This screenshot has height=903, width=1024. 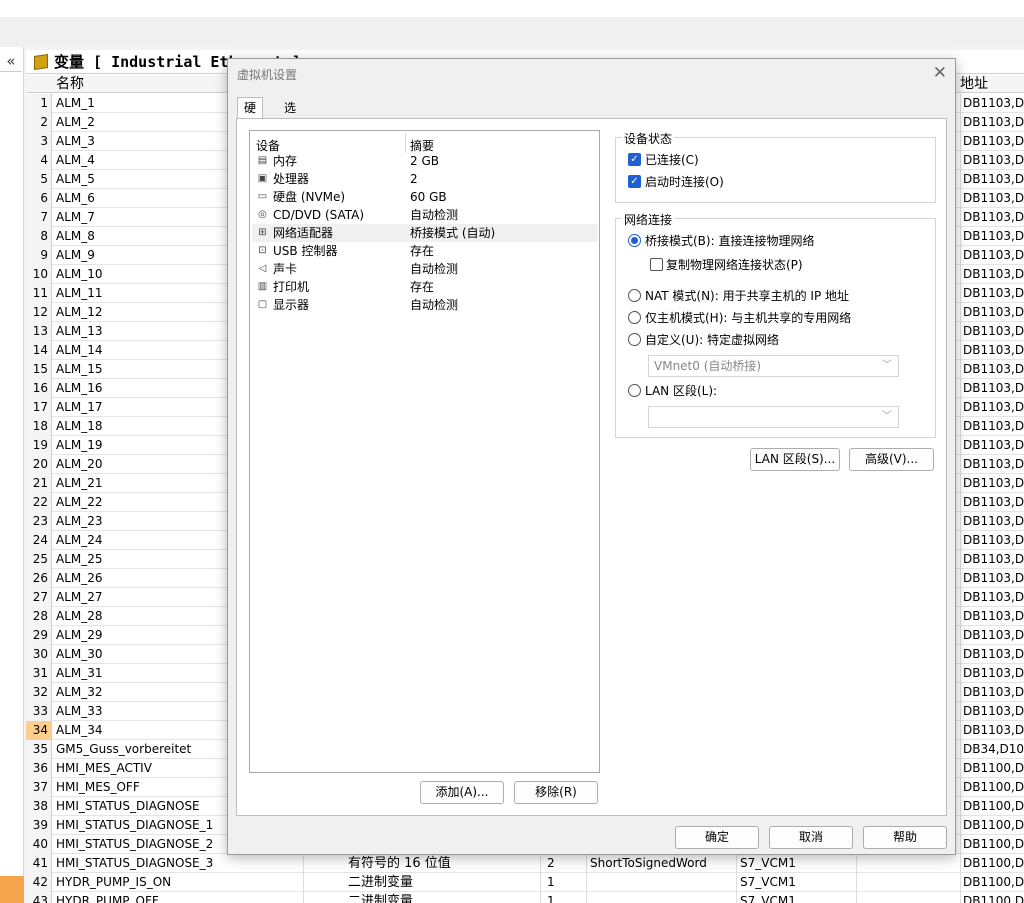 I want to click on tag-name-cell: ALM_5, so click(x=75, y=179).